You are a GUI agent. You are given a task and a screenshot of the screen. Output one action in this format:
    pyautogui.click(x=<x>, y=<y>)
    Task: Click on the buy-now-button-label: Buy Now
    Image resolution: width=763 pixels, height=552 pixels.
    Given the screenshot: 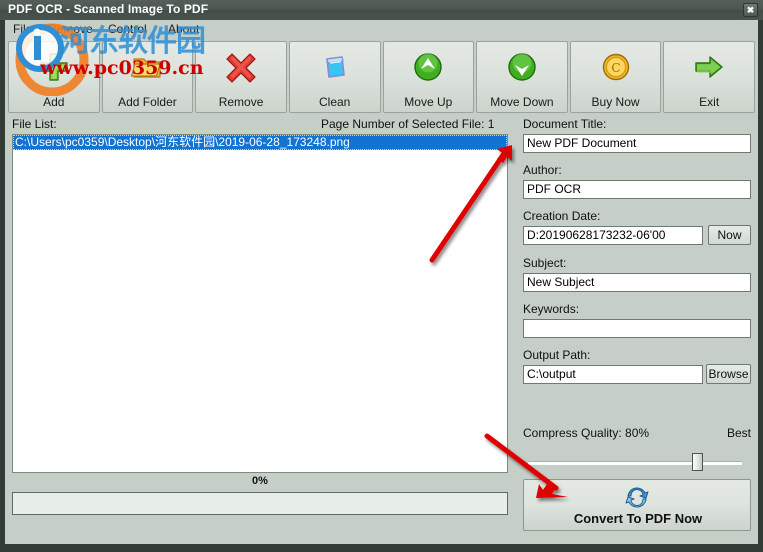 What is the action you would take?
    pyautogui.click(x=615, y=102)
    